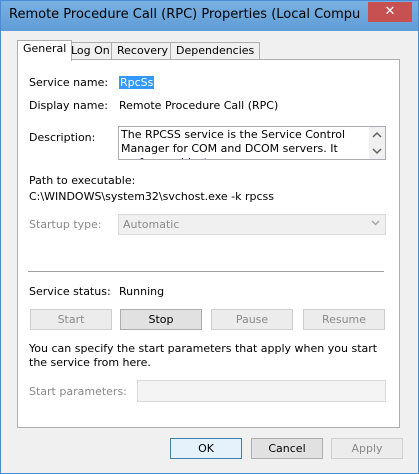 The width and height of the screenshot is (419, 474). What do you see at coordinates (68, 105) in the screenshot?
I see `display-name-label: Display name:` at bounding box center [68, 105].